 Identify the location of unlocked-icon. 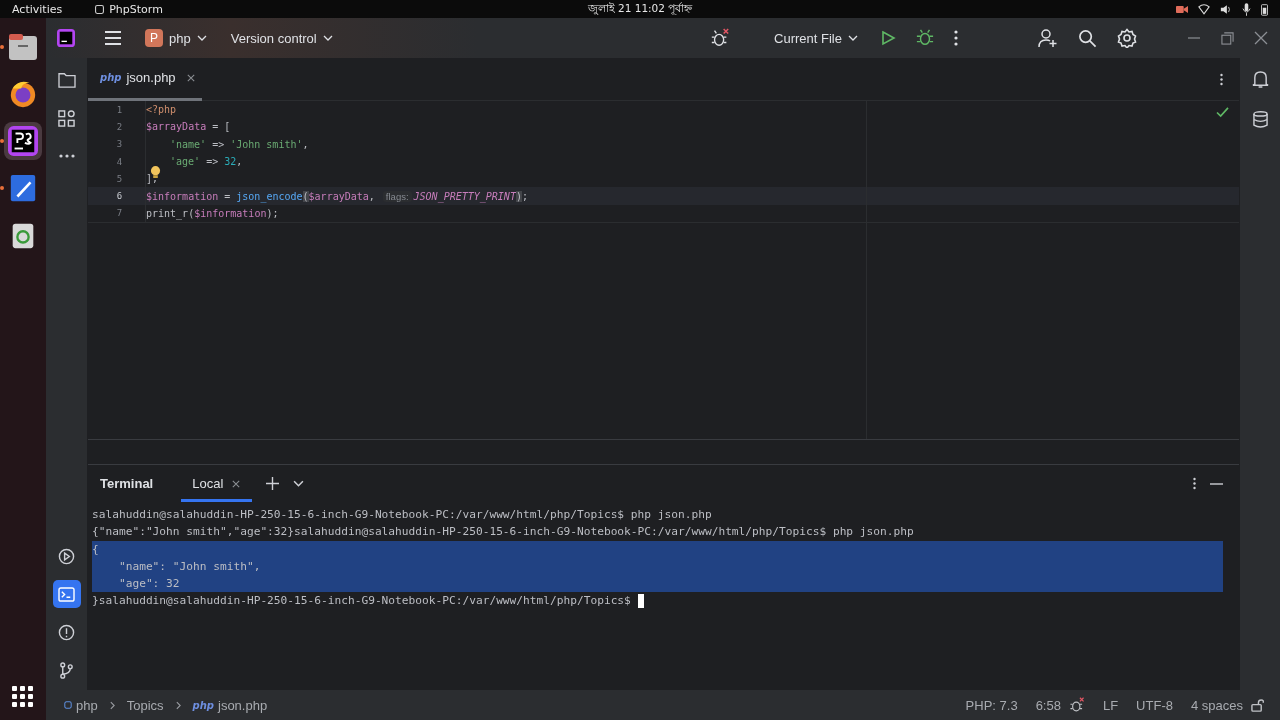
(1257, 705).